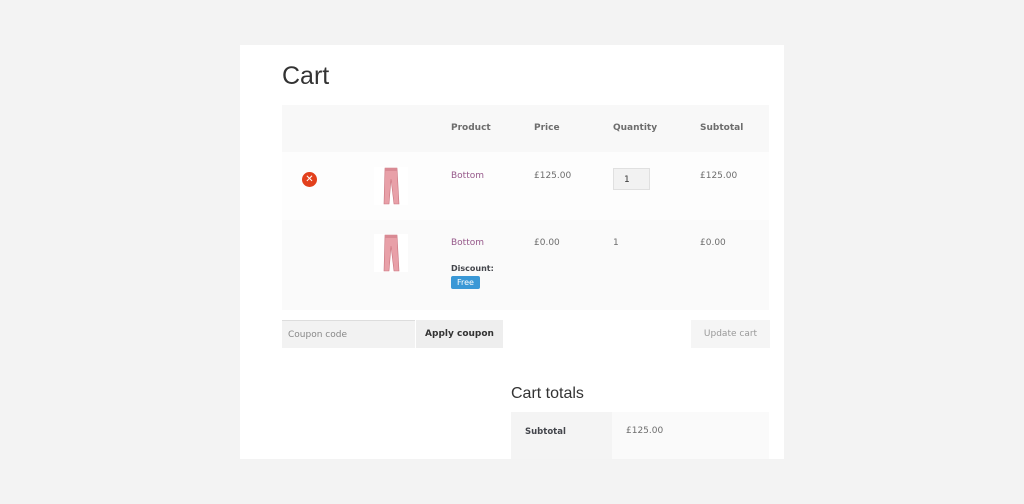 This screenshot has width=1024, height=504. I want to click on table-row: ✕ Bottom £125.00 1 £125.00, so click(525, 186).